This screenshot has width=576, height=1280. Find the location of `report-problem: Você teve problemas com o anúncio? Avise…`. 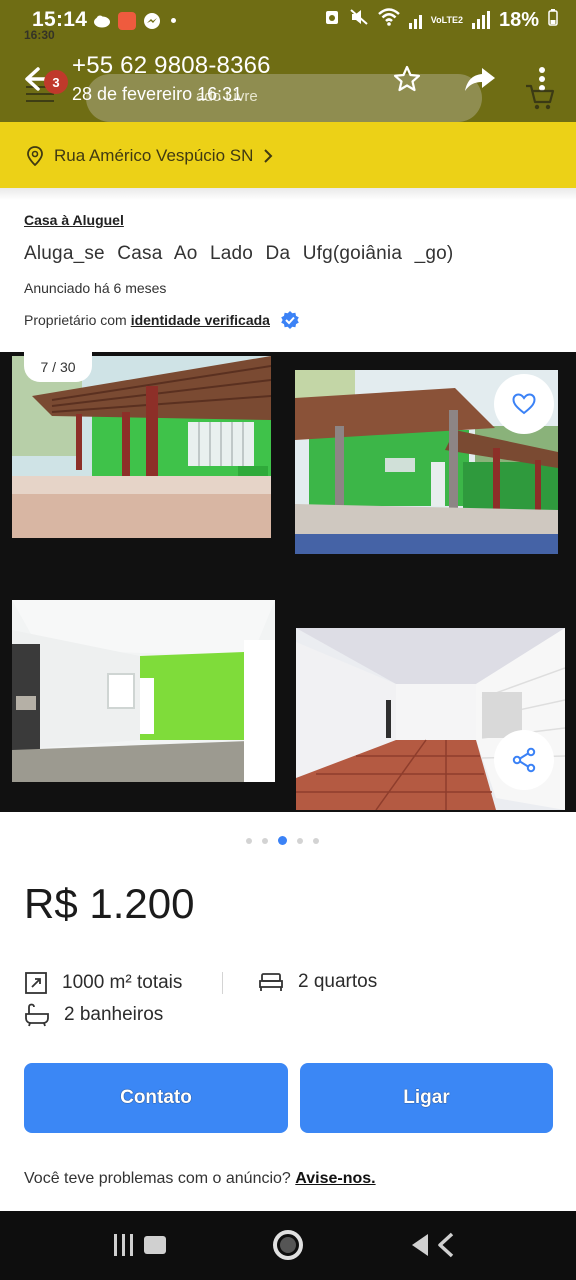

report-problem: Você teve problemas com o anúncio? Avise… is located at coordinates (200, 1179).